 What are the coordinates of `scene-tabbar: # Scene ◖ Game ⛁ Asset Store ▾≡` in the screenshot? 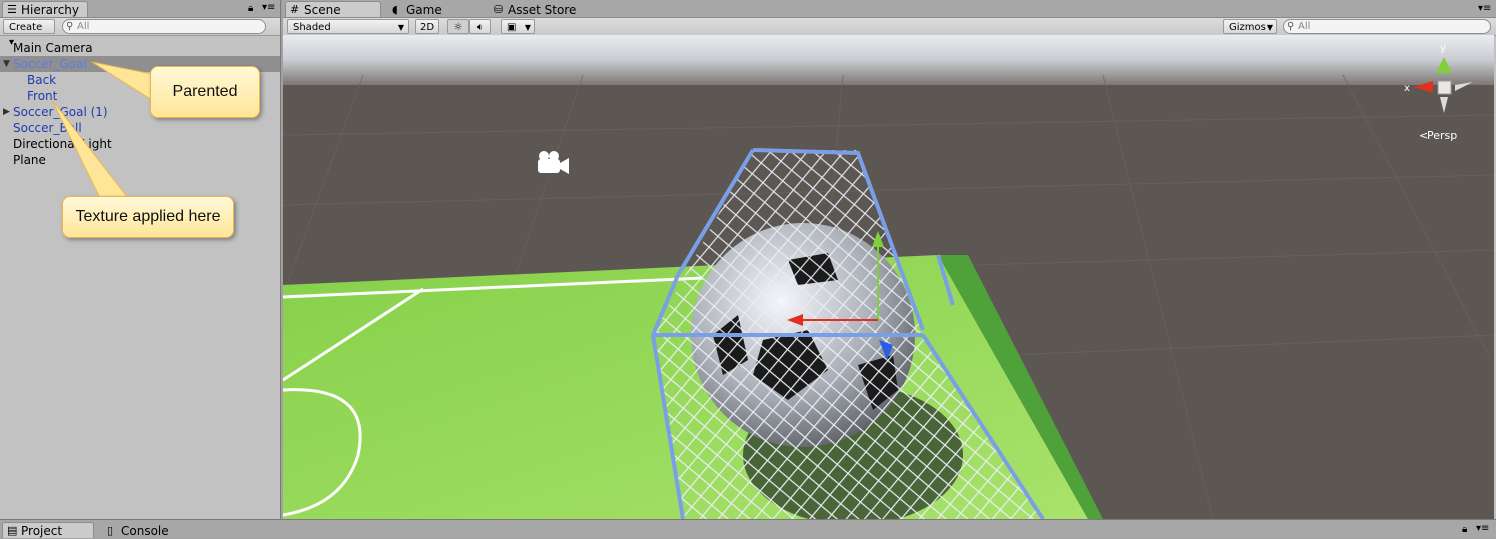 It's located at (889, 9).